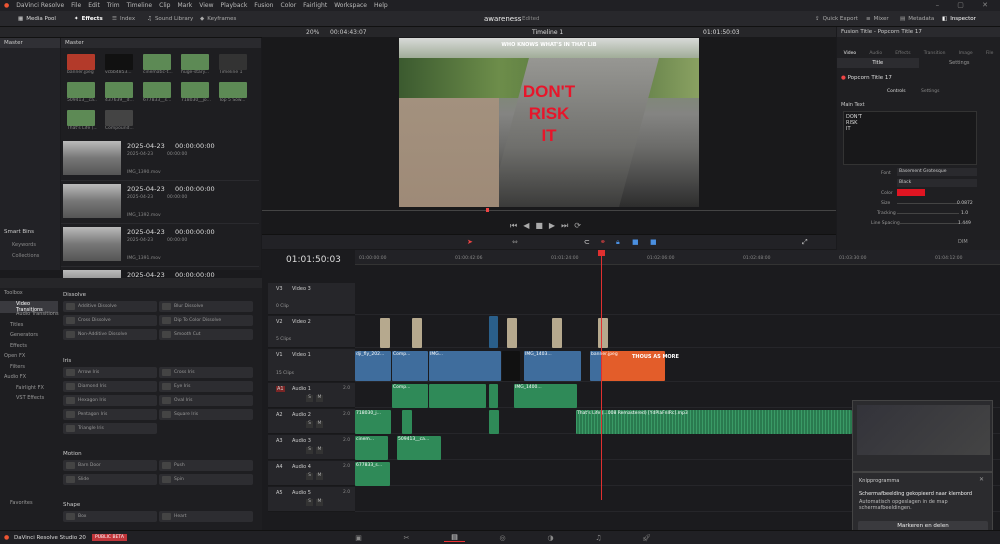 The image size is (1000, 544). What do you see at coordinates (234, 64) in the screenshot?
I see `media-thumbnail: Timeline 1` at bounding box center [234, 64].